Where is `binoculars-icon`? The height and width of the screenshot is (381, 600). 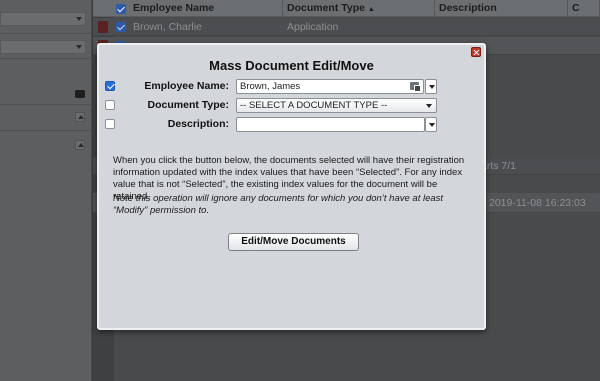
binoculars-icon is located at coordinates (80, 94).